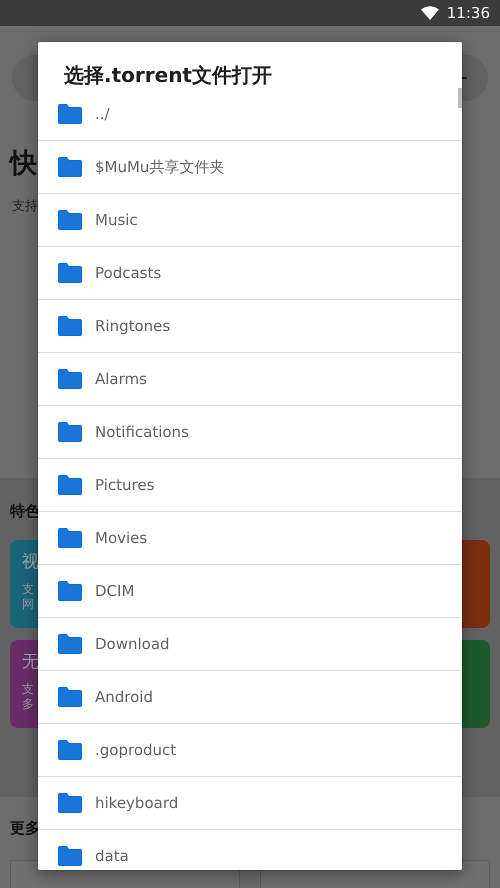  Describe the element at coordinates (30, 662) in the screenshot. I see `card-title: 无` at that location.